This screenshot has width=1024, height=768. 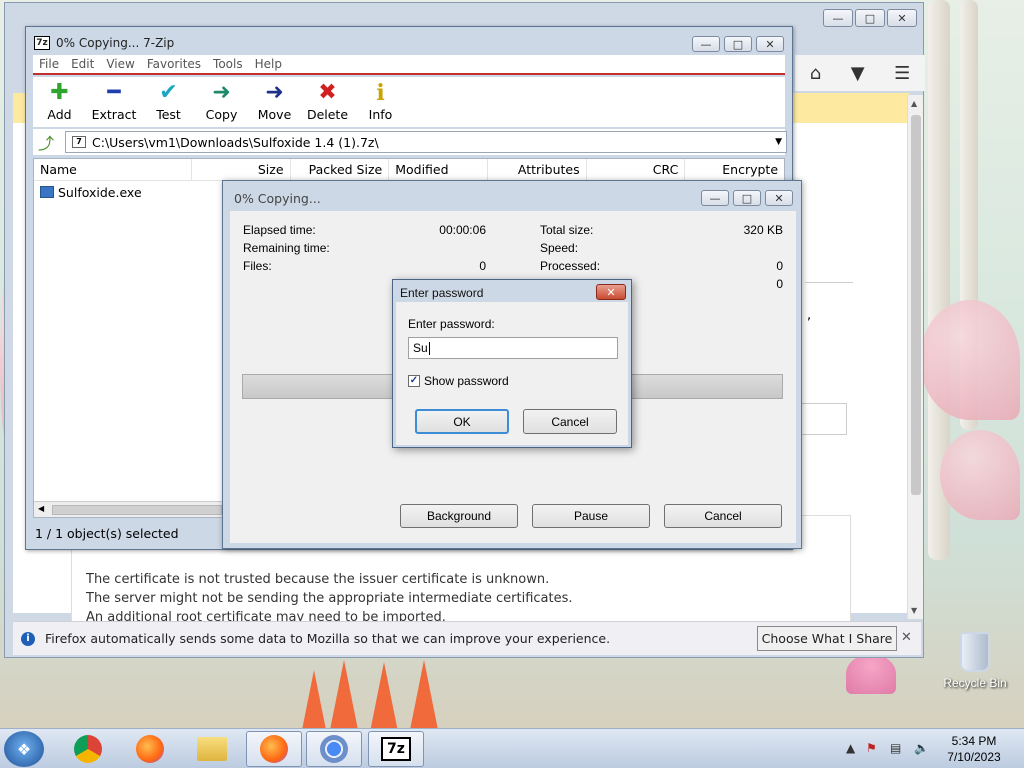 I want to click on processed-value: 0, so click(x=779, y=266).